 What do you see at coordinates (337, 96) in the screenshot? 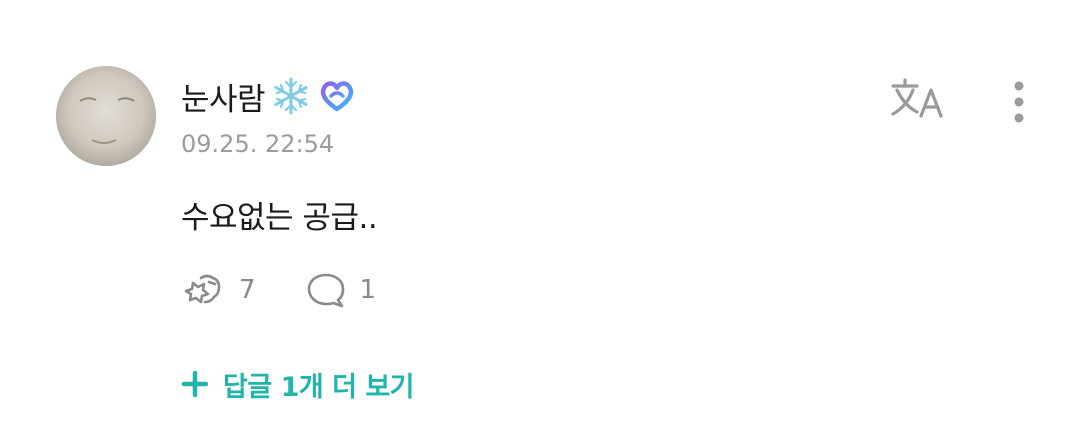
I see `heart-badge-icon` at bounding box center [337, 96].